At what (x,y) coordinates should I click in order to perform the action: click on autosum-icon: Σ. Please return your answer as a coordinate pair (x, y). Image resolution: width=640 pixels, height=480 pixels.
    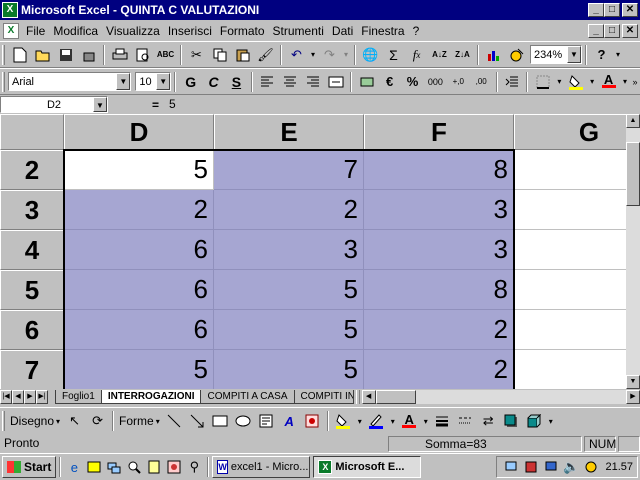
    Looking at the image, I should click on (393, 55).